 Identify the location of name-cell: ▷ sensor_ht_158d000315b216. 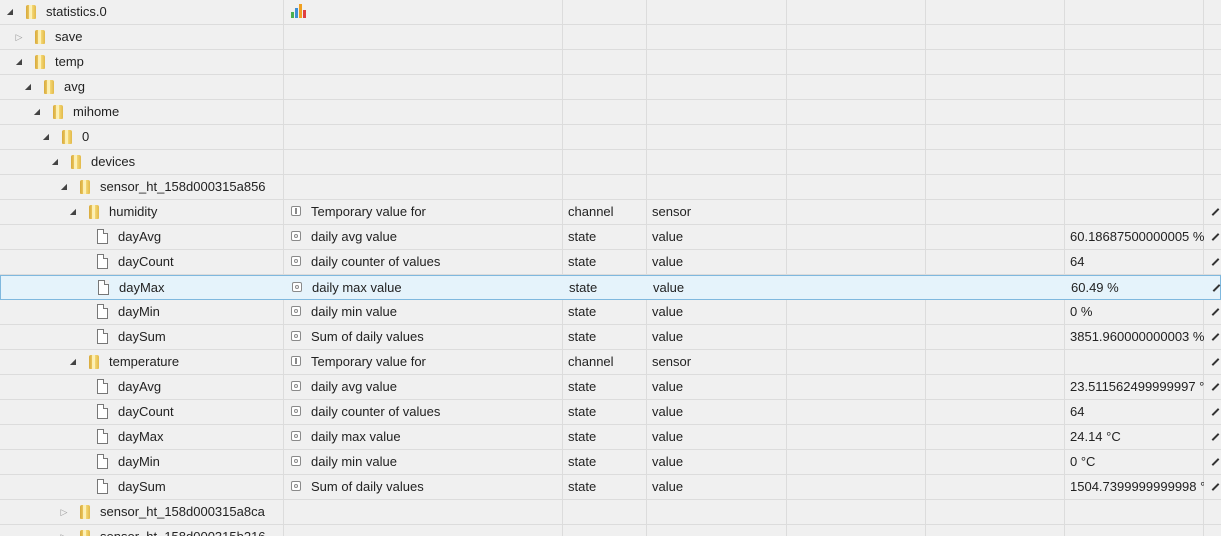
(141, 530).